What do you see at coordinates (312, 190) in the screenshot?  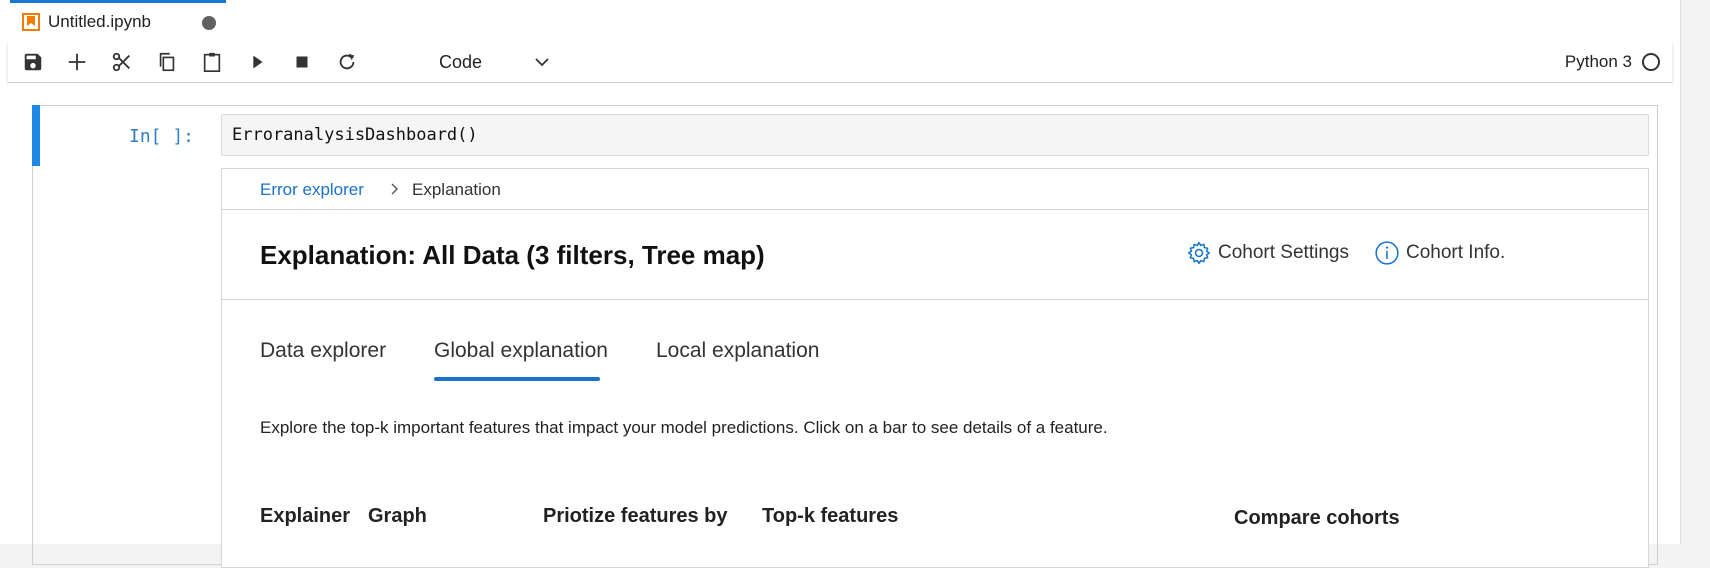 I see `breadcrumb-error-explorer-link: Error explorer` at bounding box center [312, 190].